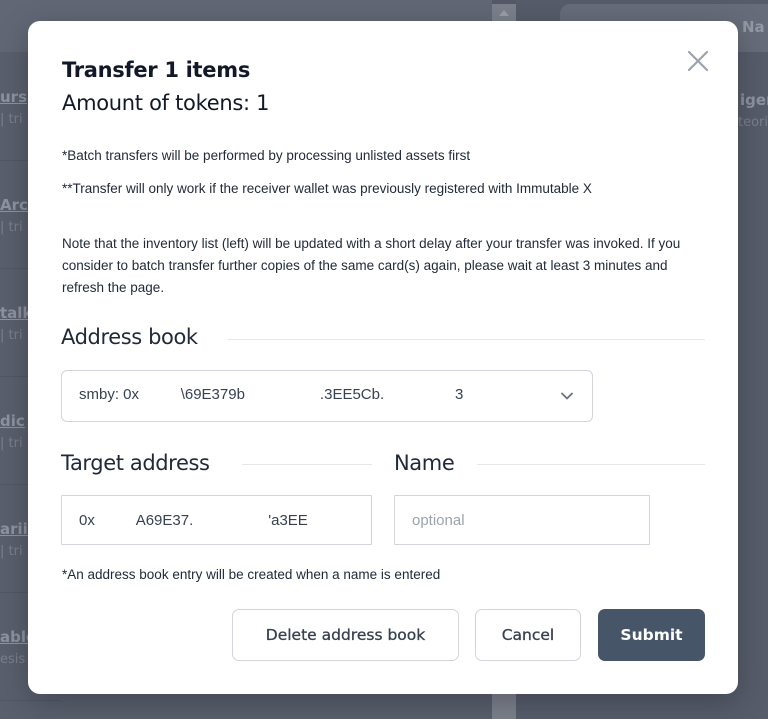 The width and height of the screenshot is (768, 719). Describe the element at coordinates (651, 635) in the screenshot. I see `submit-button: Submit` at that location.